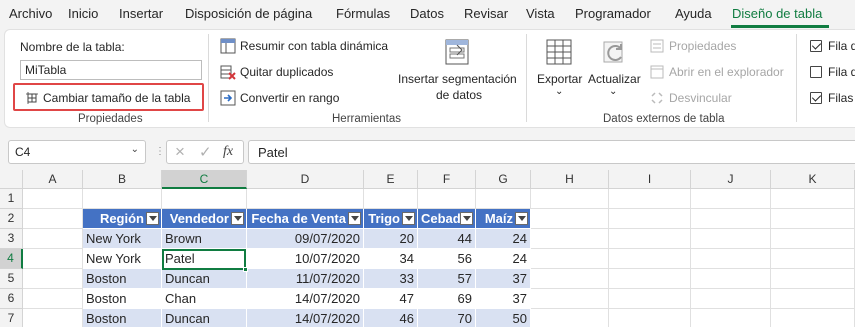 The height and width of the screenshot is (327, 855). What do you see at coordinates (289, 98) in the screenshot?
I see `convert-range-button: Convertir en rango` at bounding box center [289, 98].